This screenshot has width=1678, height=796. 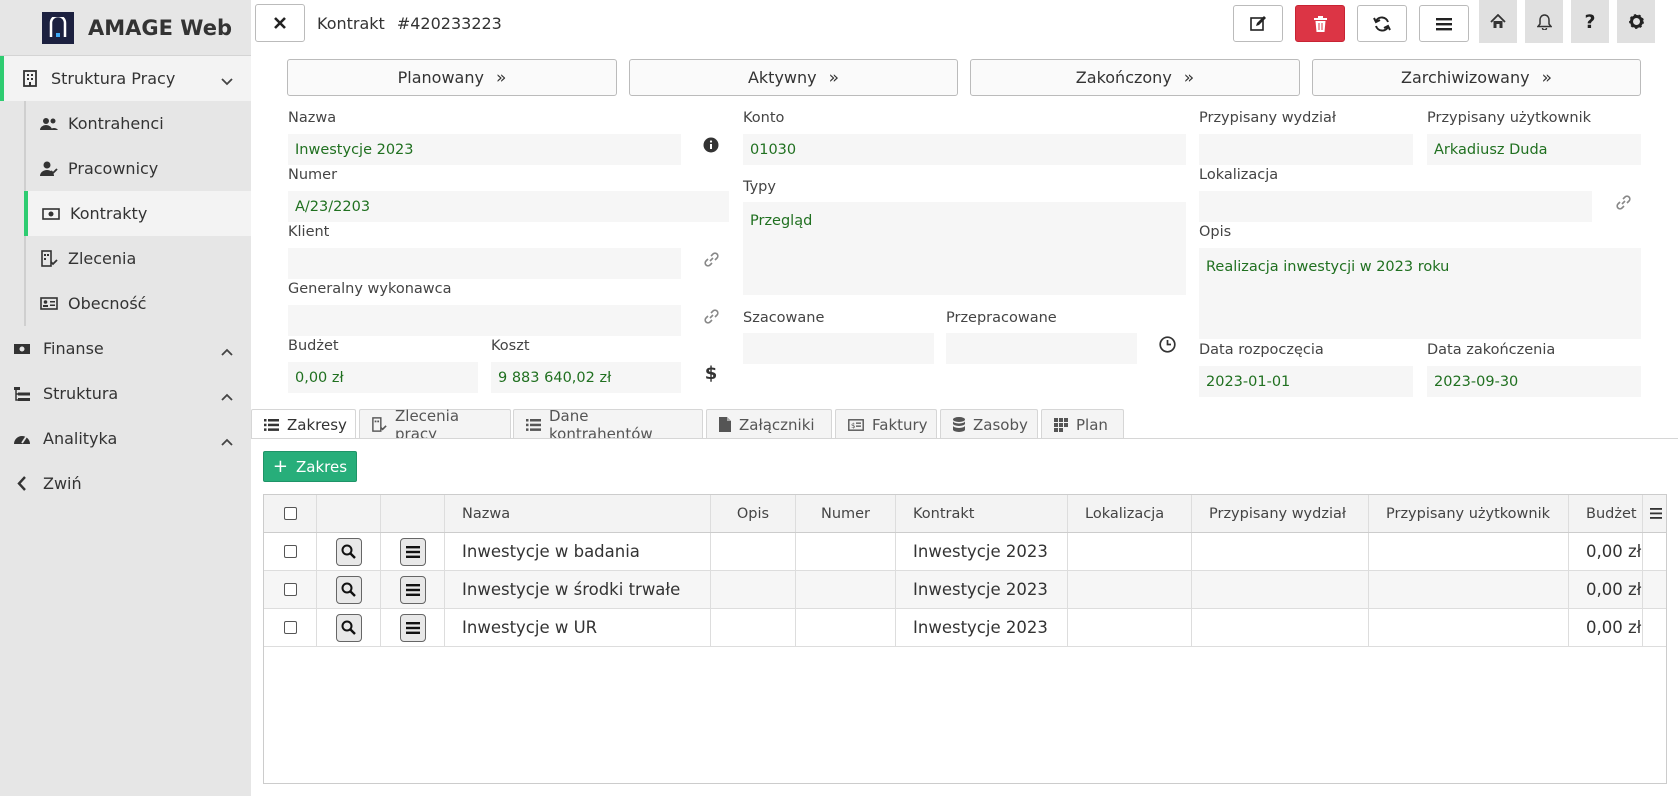 I want to click on close-icon, so click(x=280, y=23).